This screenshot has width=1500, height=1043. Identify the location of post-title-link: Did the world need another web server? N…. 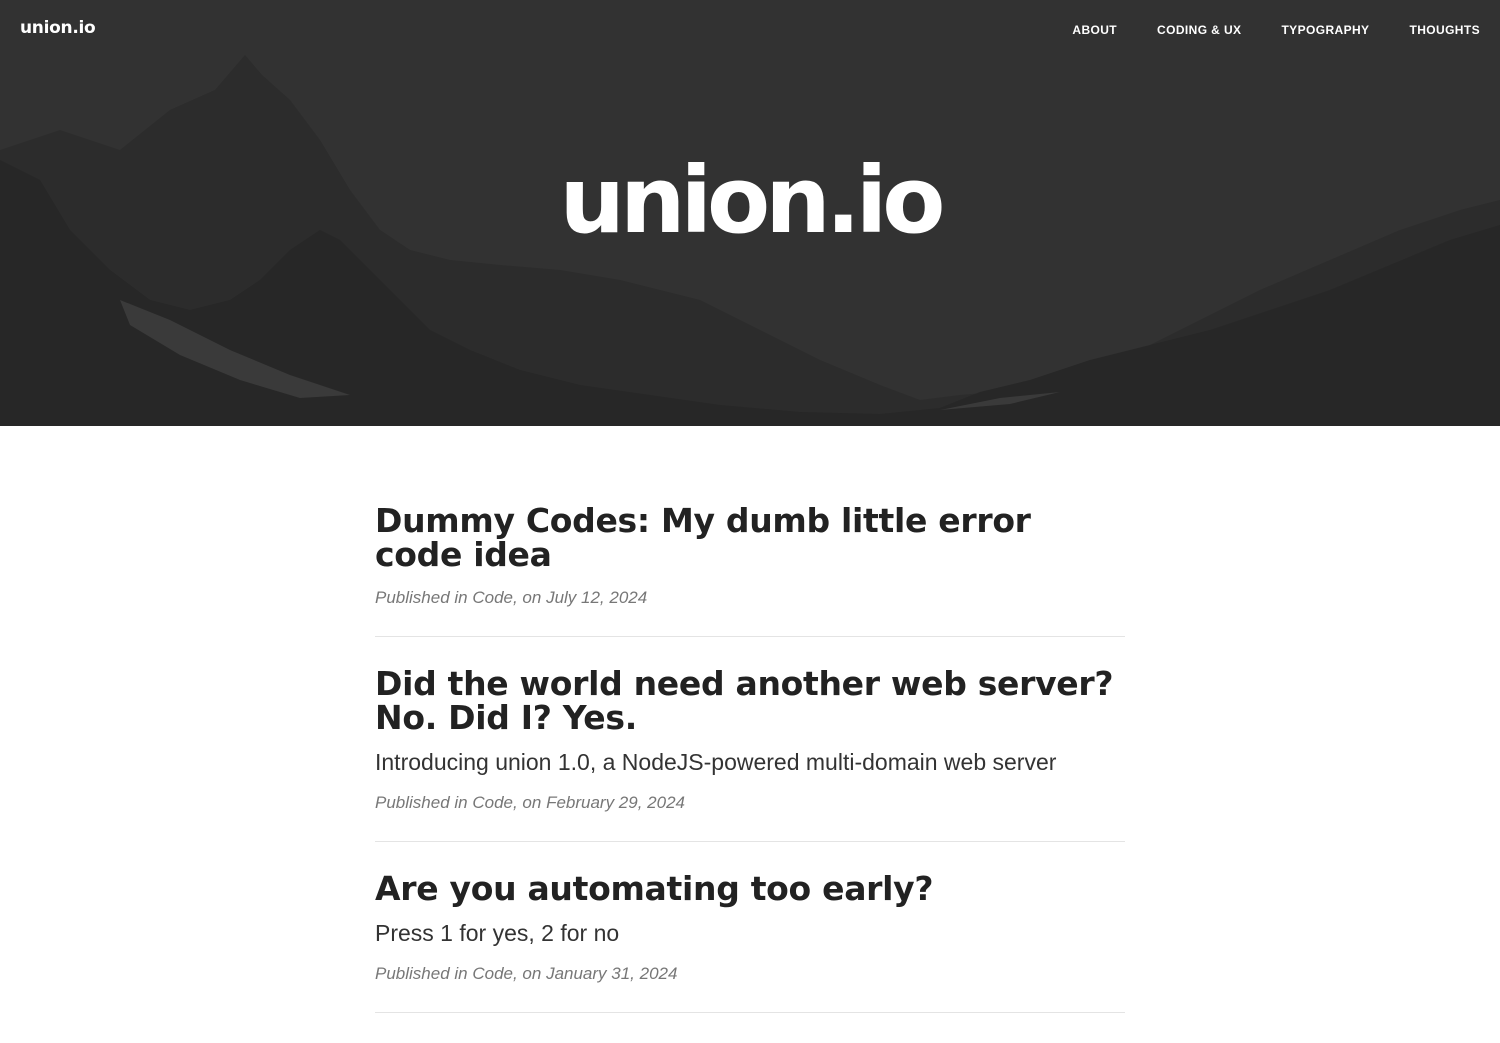
(750, 701).